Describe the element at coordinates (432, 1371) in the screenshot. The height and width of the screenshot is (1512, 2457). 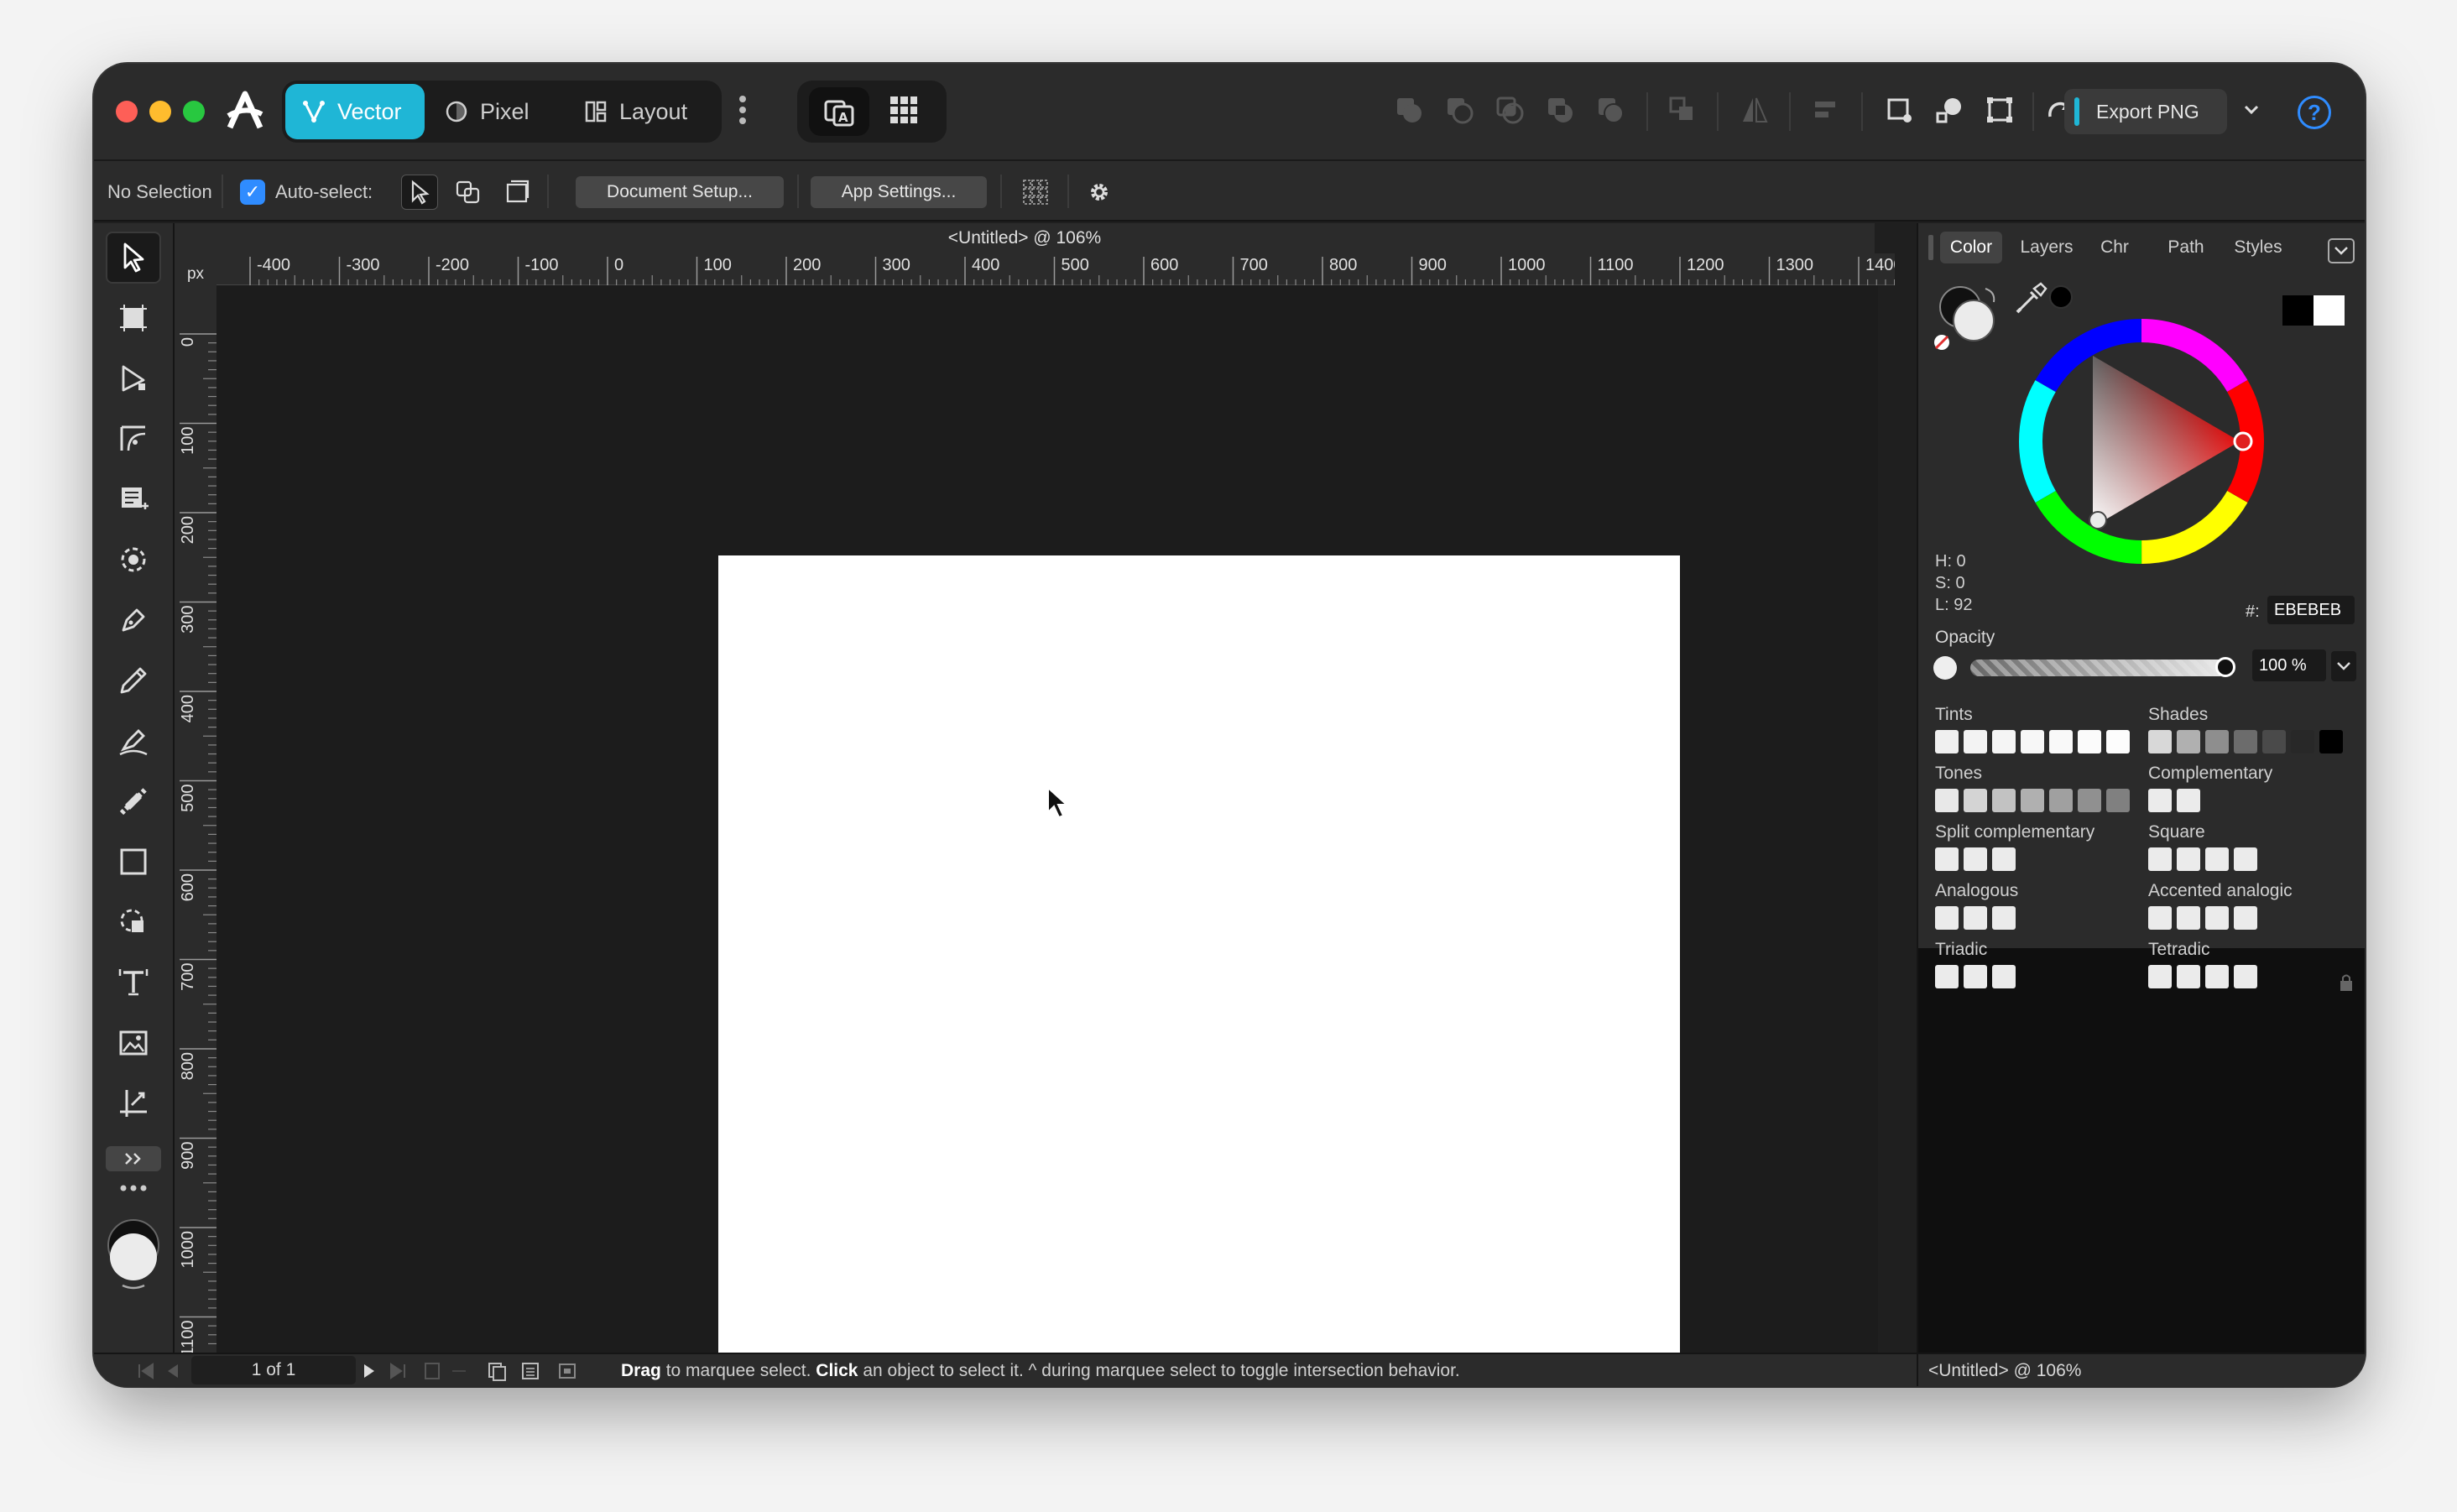
I see `add-page-icon` at that location.